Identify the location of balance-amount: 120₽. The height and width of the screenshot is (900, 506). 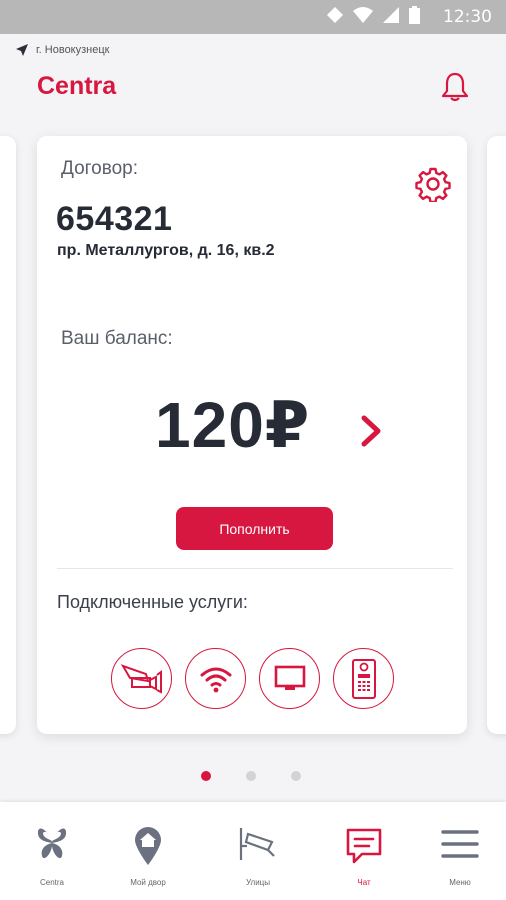
(233, 425).